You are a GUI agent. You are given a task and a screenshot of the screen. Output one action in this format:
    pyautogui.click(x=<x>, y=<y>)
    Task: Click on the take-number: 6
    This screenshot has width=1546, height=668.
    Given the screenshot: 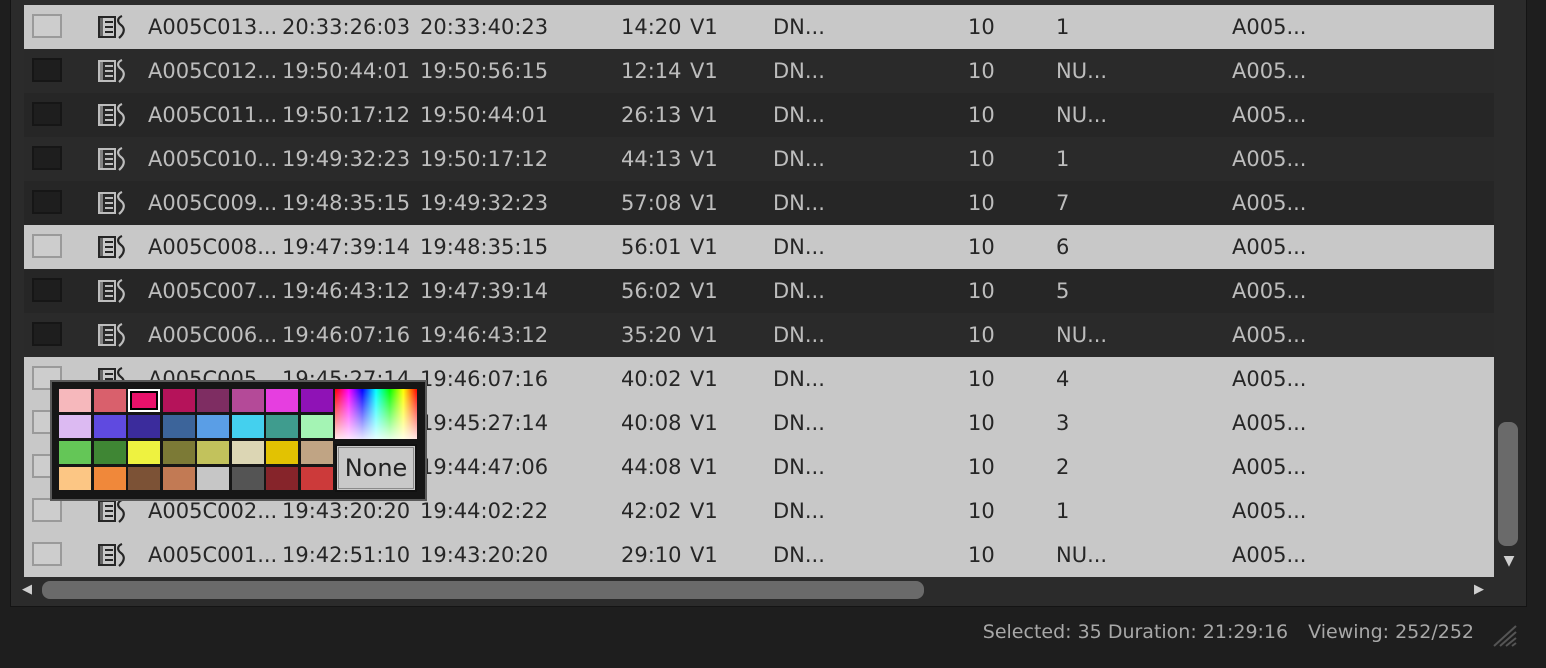 What is the action you would take?
    pyautogui.click(x=1063, y=247)
    